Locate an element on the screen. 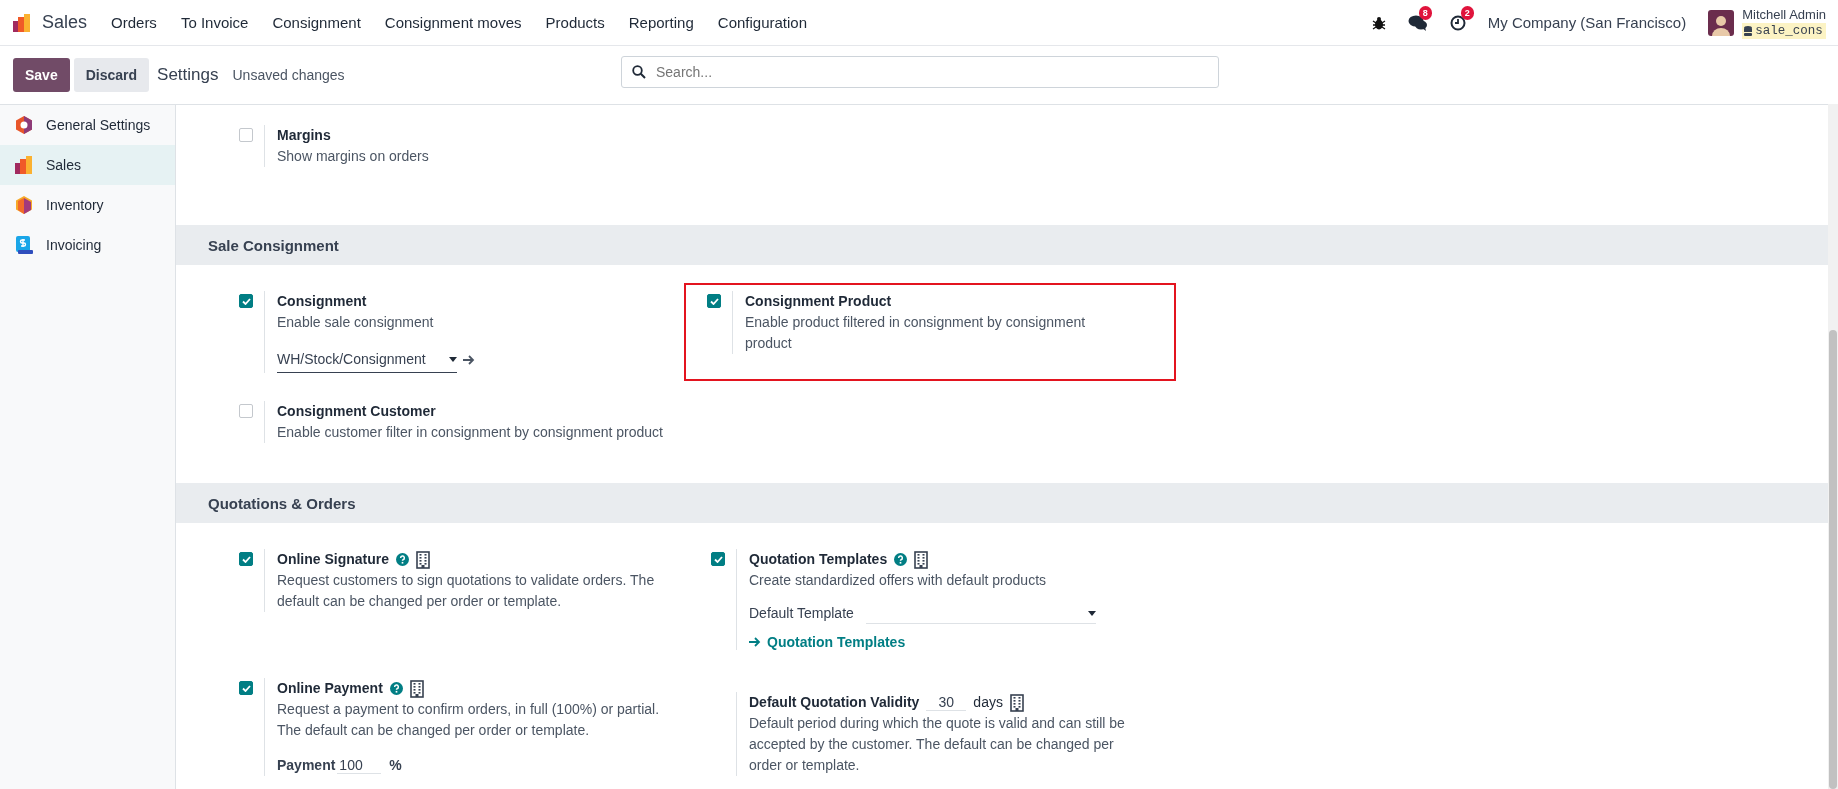  setting-description: Enable product filtered in consignment by consignment product is located at coordinates (916, 333).